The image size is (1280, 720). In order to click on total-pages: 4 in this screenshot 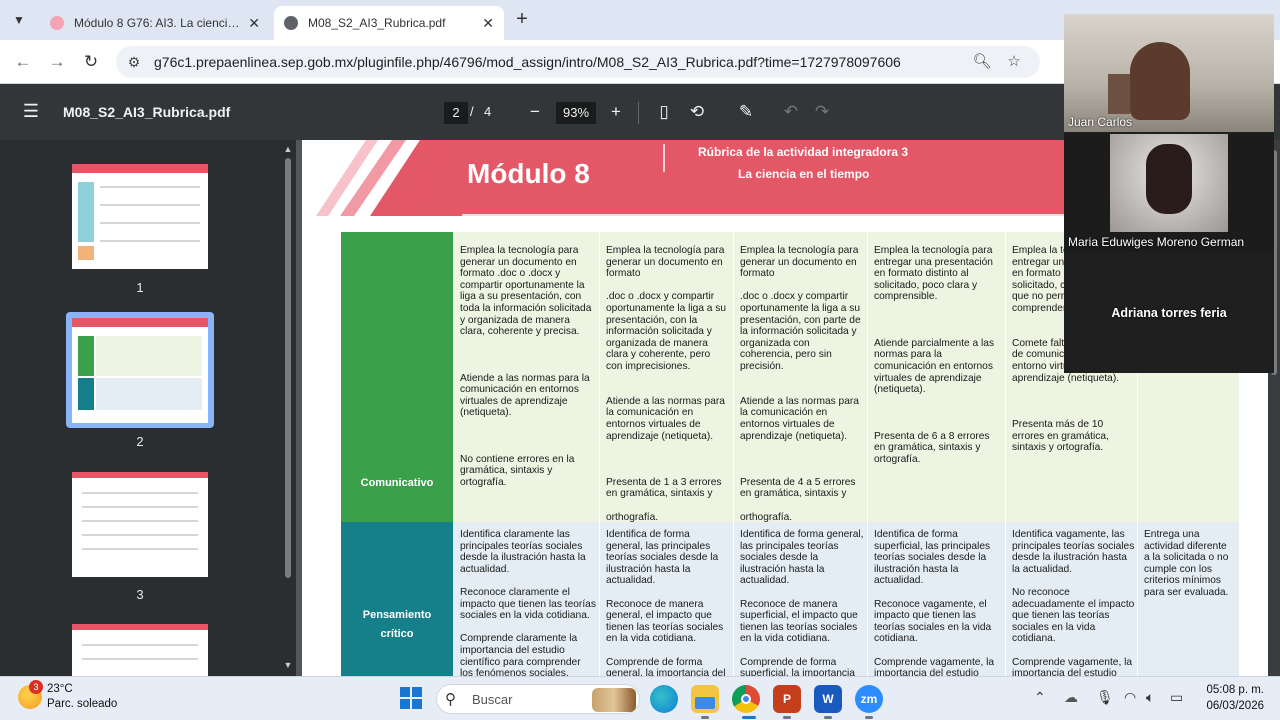, I will do `click(488, 111)`.